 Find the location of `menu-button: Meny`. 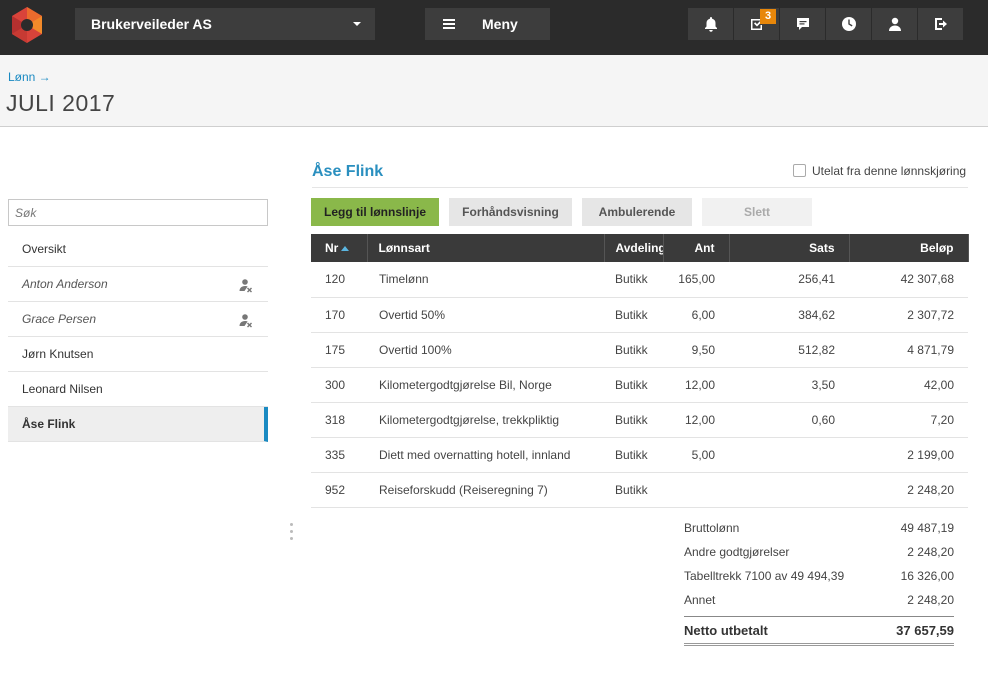

menu-button: Meny is located at coordinates (487, 24).